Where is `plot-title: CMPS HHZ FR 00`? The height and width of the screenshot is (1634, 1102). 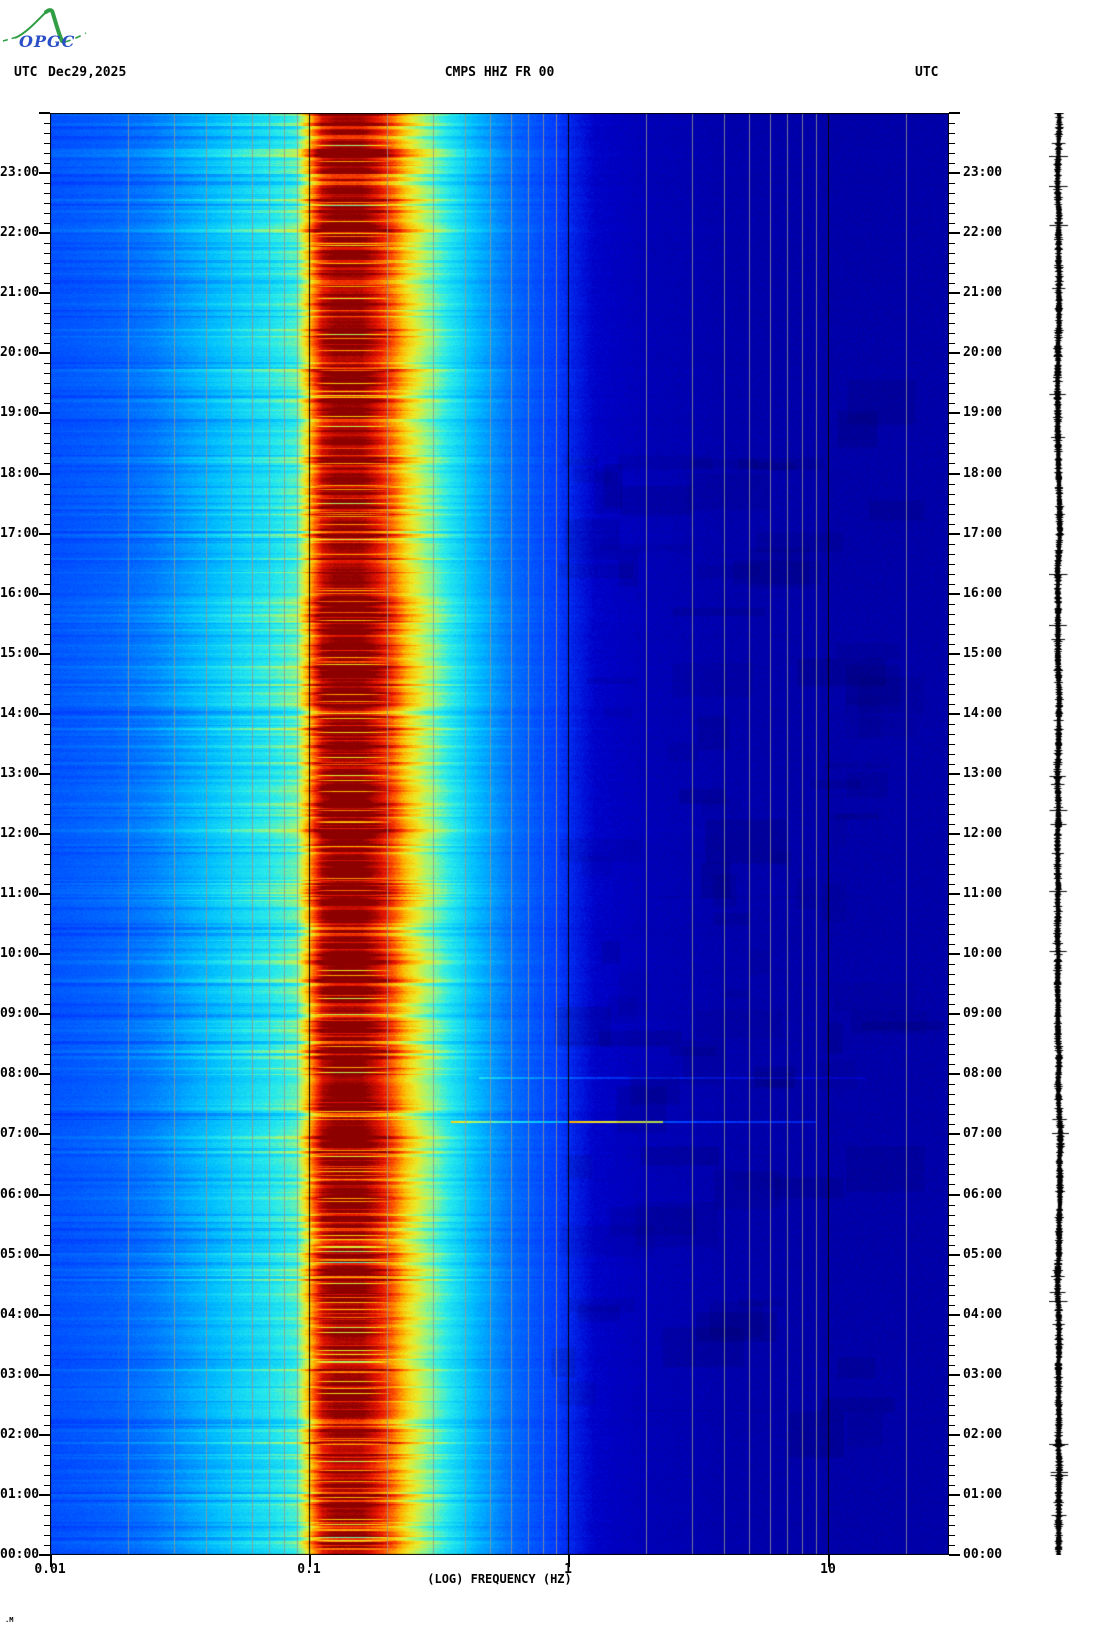
plot-title: CMPS HHZ FR 00 is located at coordinates (499, 72).